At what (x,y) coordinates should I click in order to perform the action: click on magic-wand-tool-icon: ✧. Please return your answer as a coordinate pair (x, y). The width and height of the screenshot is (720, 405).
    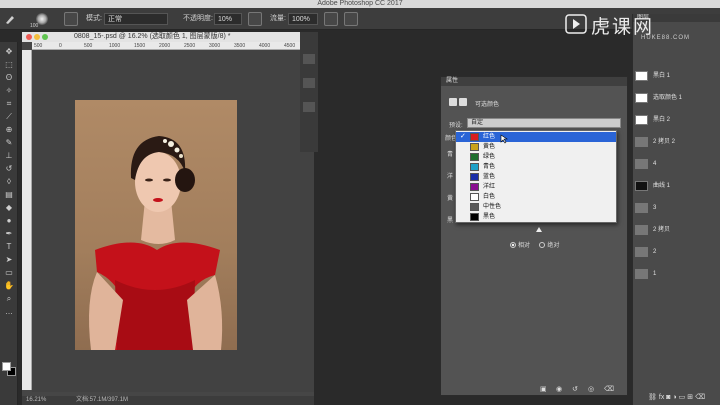
    Looking at the image, I should click on (9, 90).